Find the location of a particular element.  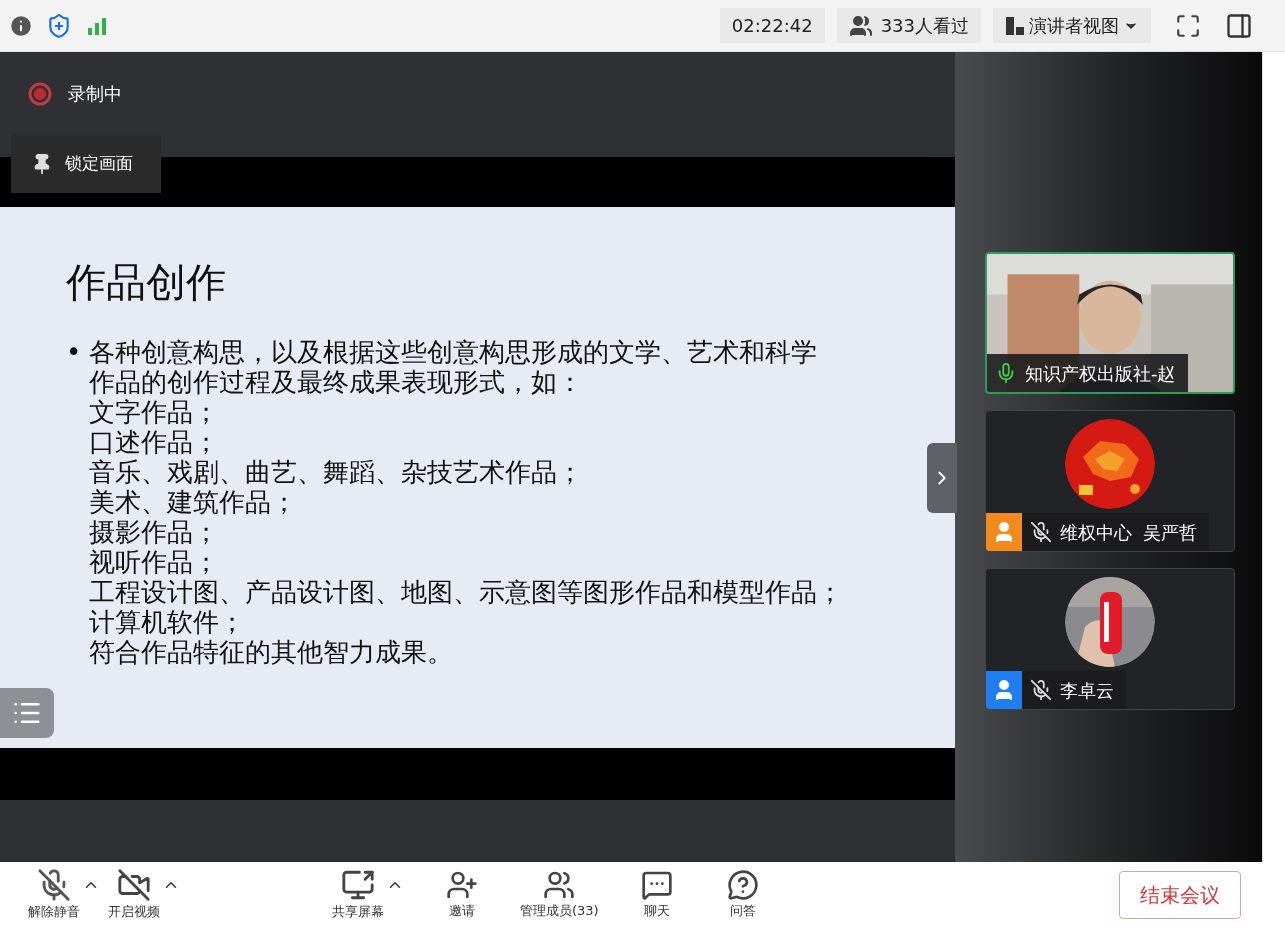

slide-line: 美术、建筑作品； is located at coordinates (194, 502).